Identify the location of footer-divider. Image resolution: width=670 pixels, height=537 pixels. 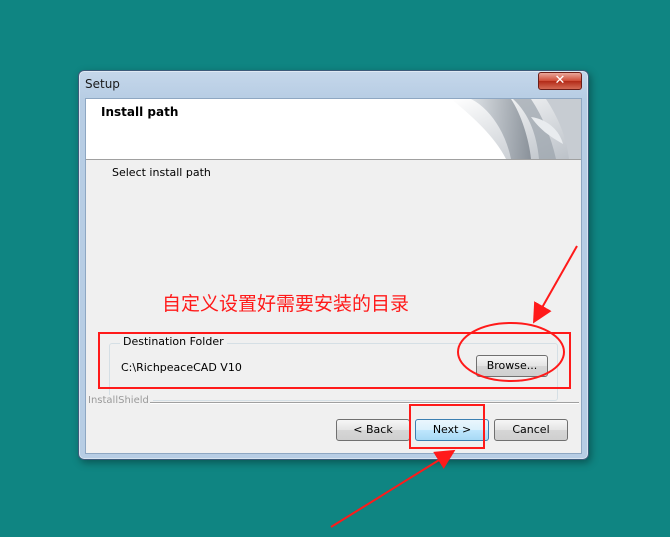
(364, 403).